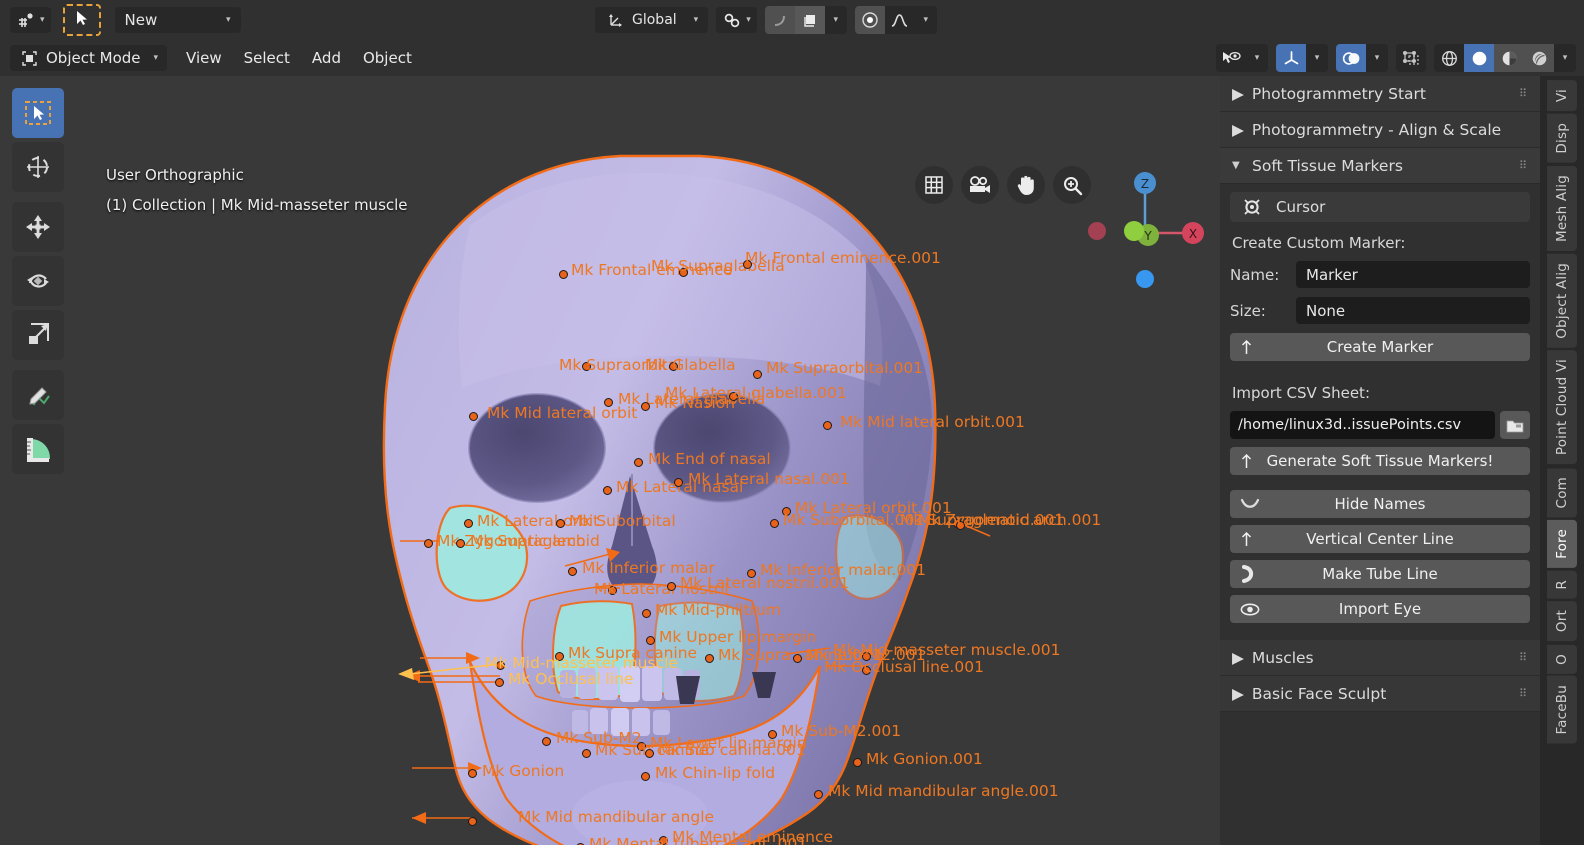  I want to click on sidebar-tab-o: O, so click(1562, 659).